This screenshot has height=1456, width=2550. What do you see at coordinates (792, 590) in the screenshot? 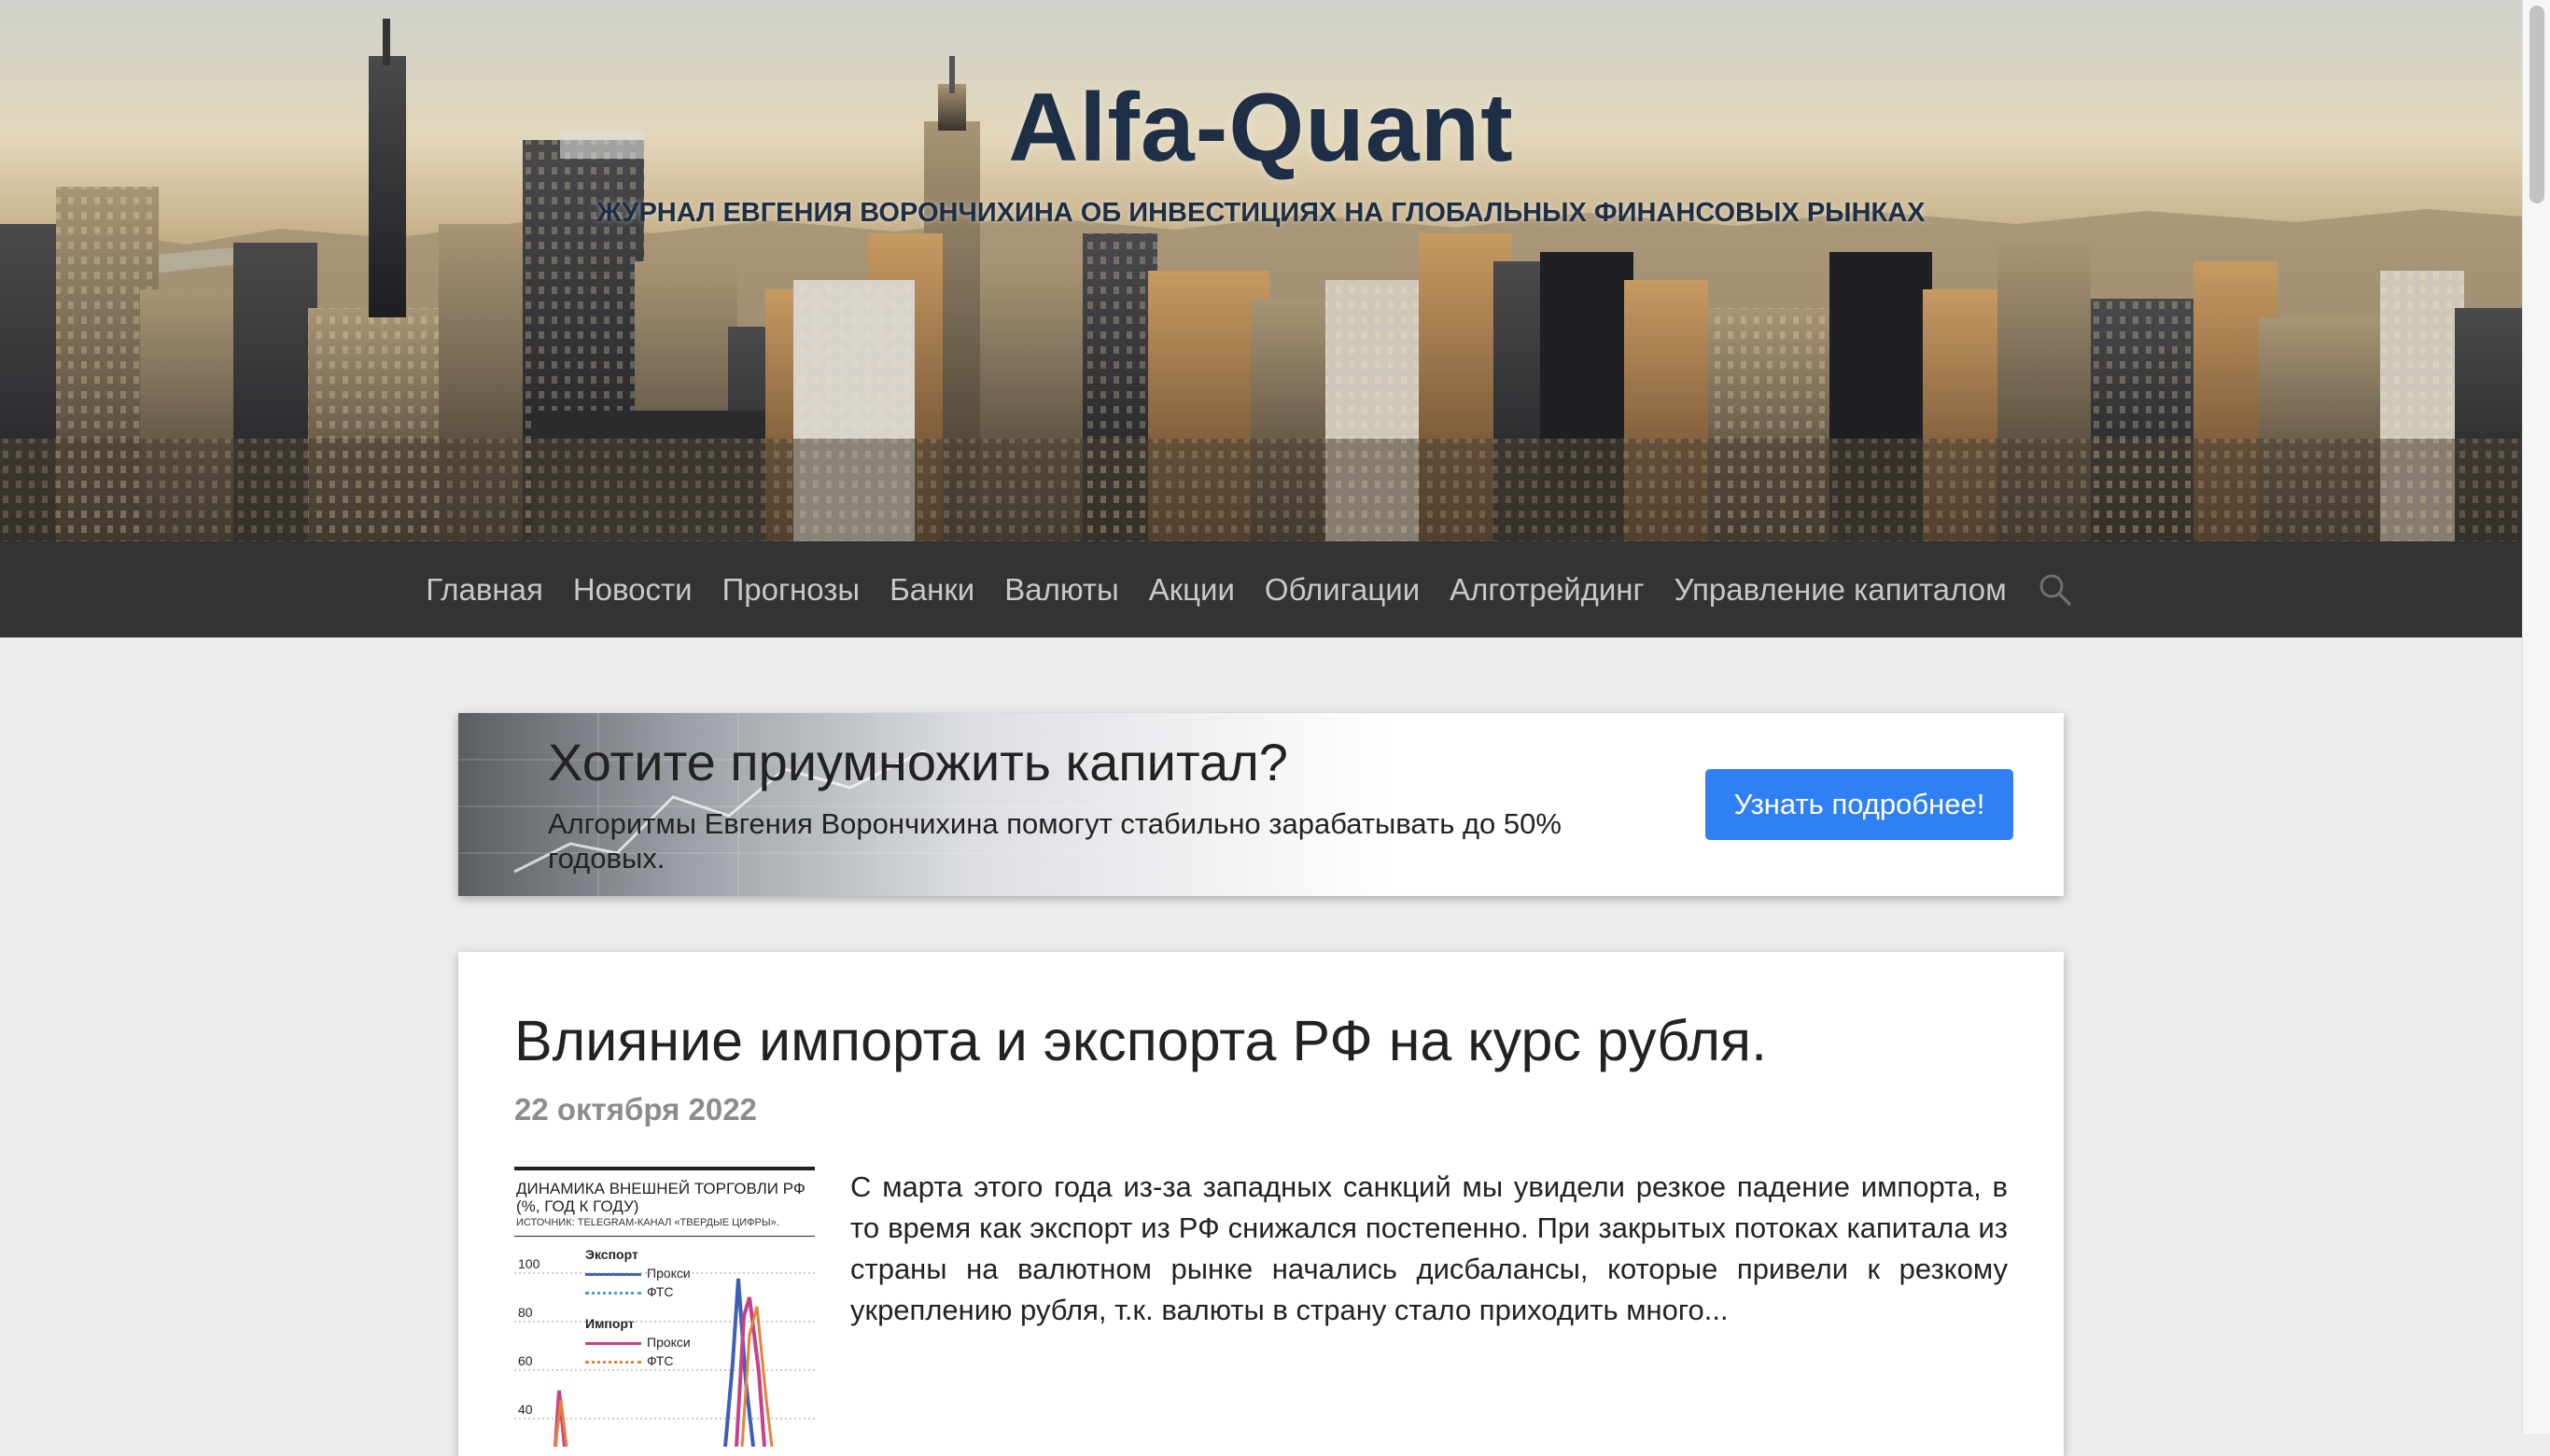
I see `nav-item-forecasts: Прогнозы` at bounding box center [792, 590].